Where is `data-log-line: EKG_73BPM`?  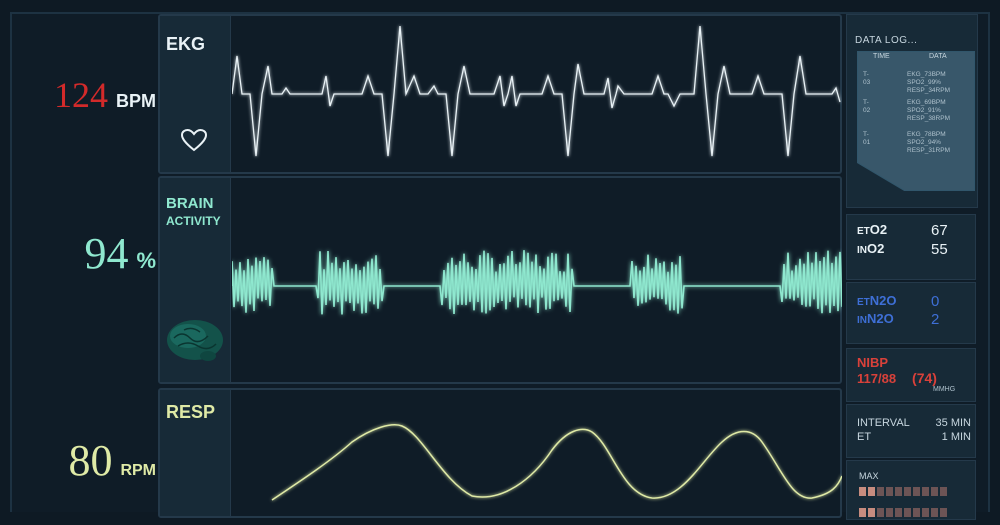 data-log-line: EKG_73BPM is located at coordinates (926, 74).